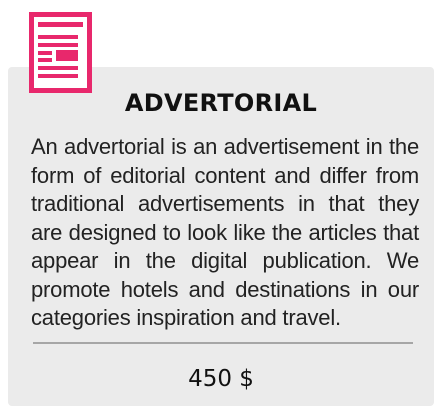  Describe the element at coordinates (223, 343) in the screenshot. I see `divider` at that location.